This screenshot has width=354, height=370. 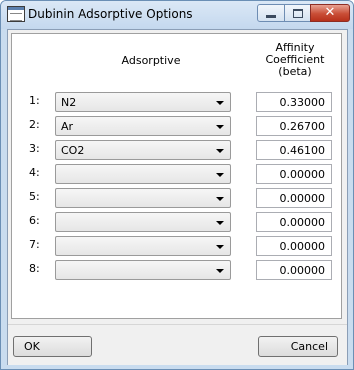 What do you see at coordinates (69, 102) in the screenshot?
I see `adsorptive-select-value: N2` at bounding box center [69, 102].